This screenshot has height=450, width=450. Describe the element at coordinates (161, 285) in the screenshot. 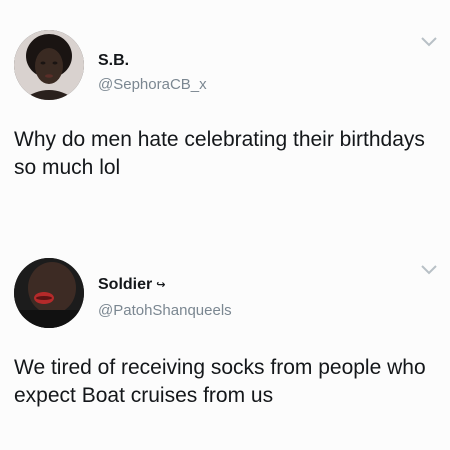

I see `arrow-icon: ↪` at that location.